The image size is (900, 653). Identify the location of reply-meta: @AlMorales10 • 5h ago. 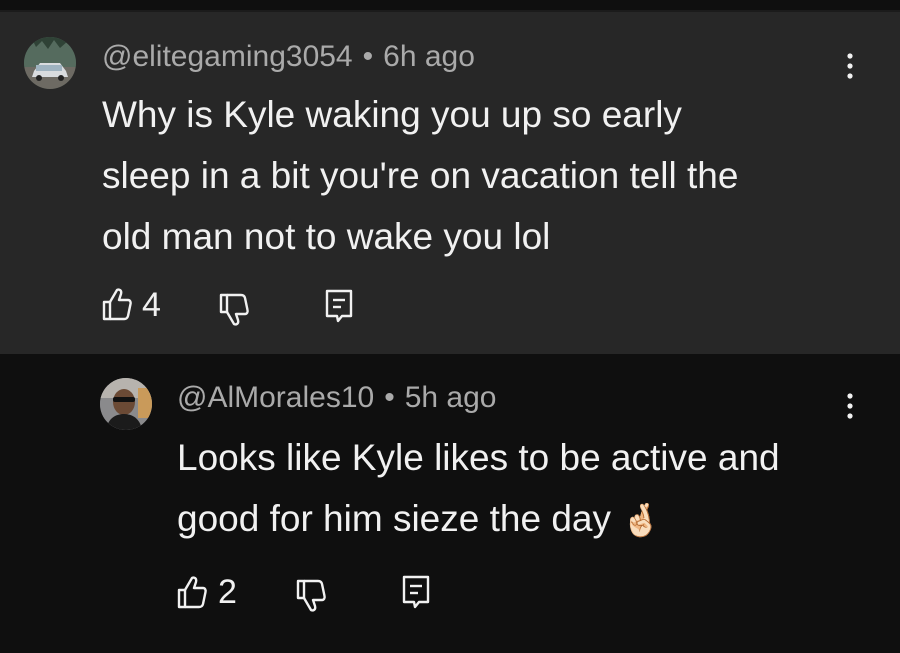
(336, 398).